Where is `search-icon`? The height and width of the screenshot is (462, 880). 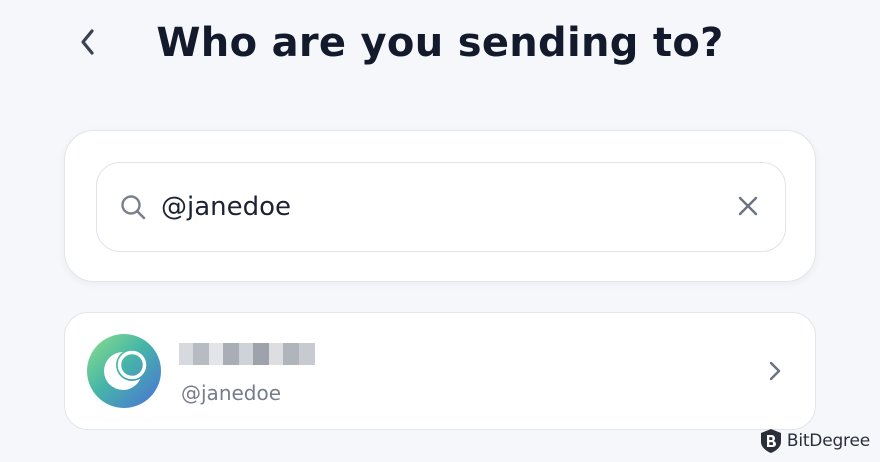 search-icon is located at coordinates (133, 207).